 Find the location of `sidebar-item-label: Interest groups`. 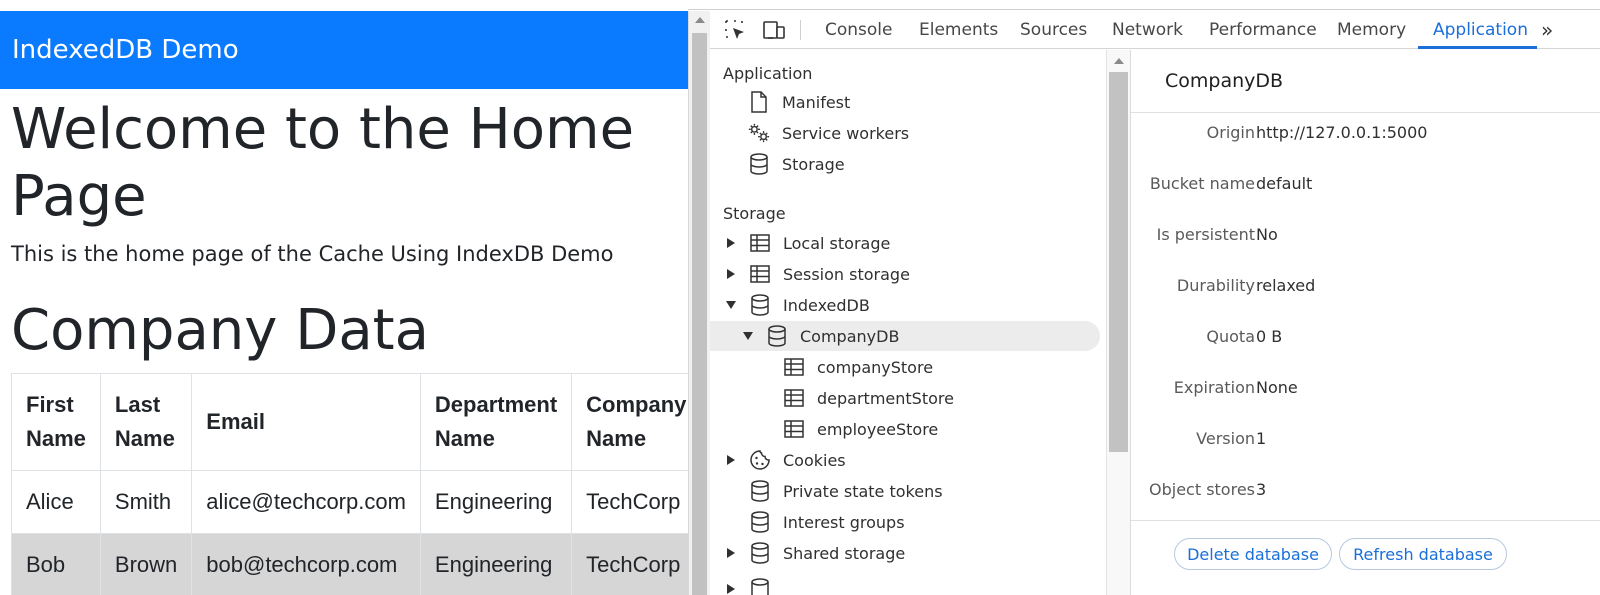

sidebar-item-label: Interest groups is located at coordinates (844, 522).